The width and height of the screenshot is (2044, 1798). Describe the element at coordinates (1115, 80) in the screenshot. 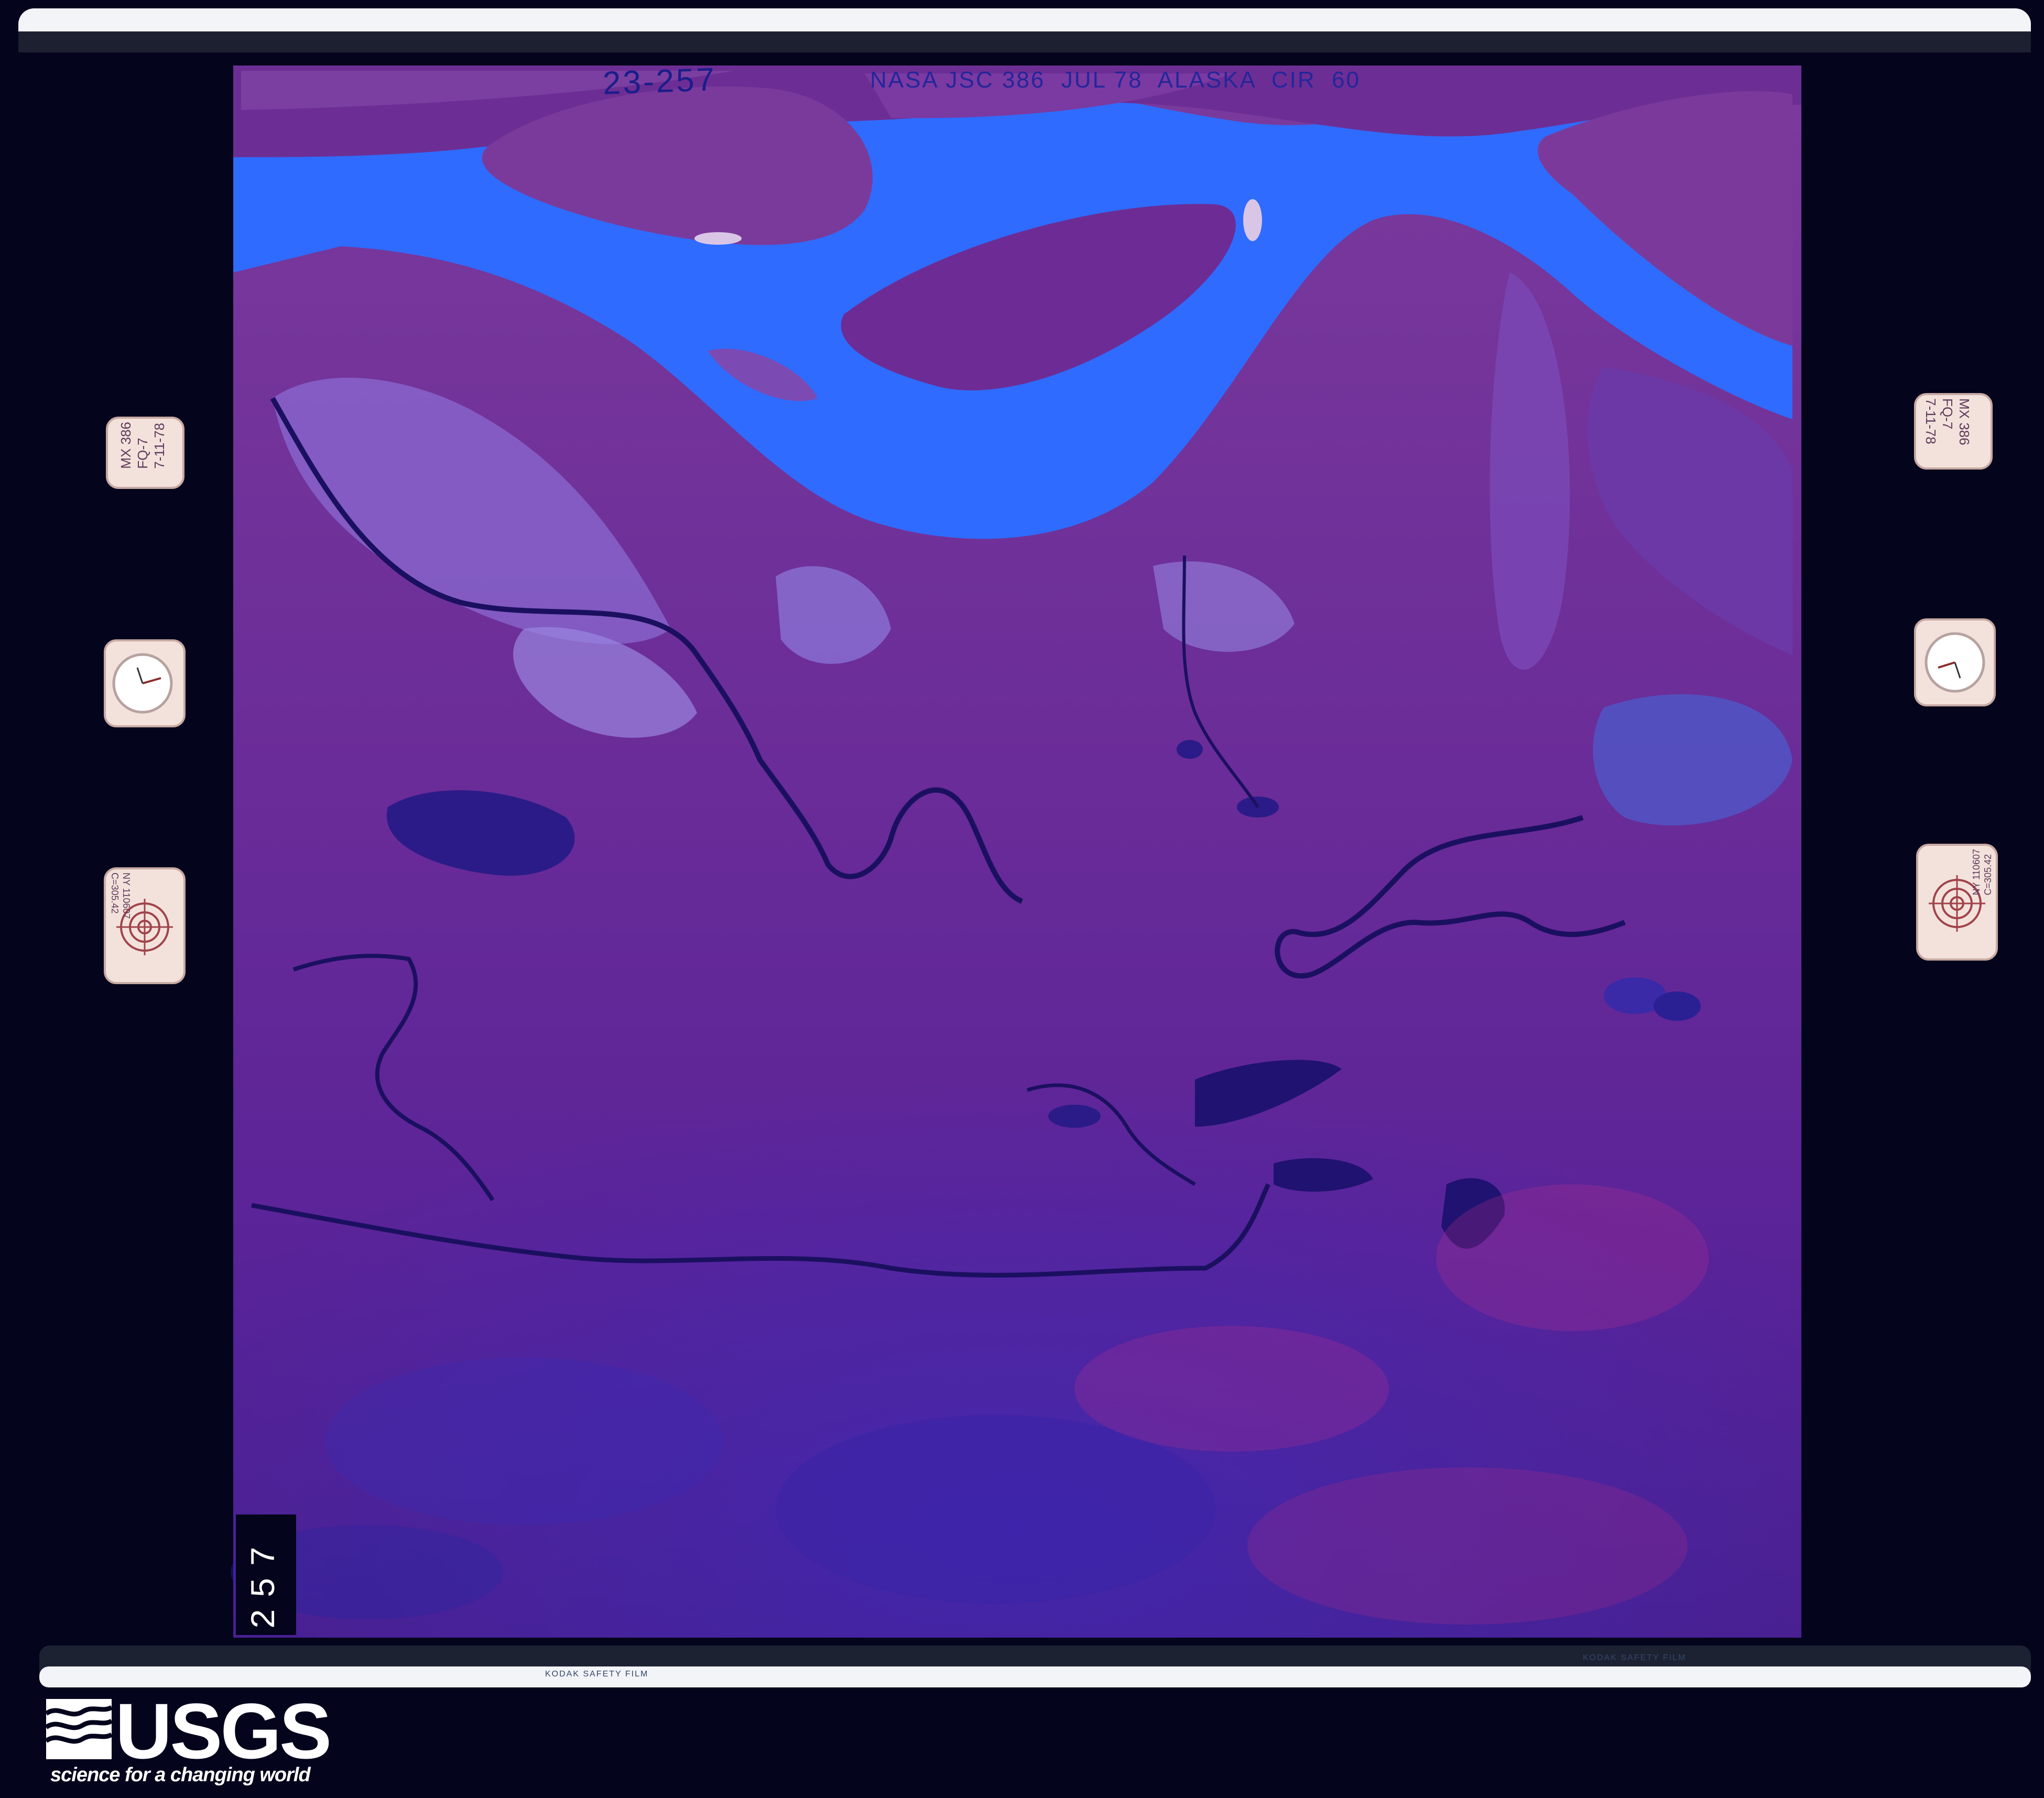

I see `mission-annotation: NASA JSC 386 JUL 78 ALASKA CIR 60` at that location.